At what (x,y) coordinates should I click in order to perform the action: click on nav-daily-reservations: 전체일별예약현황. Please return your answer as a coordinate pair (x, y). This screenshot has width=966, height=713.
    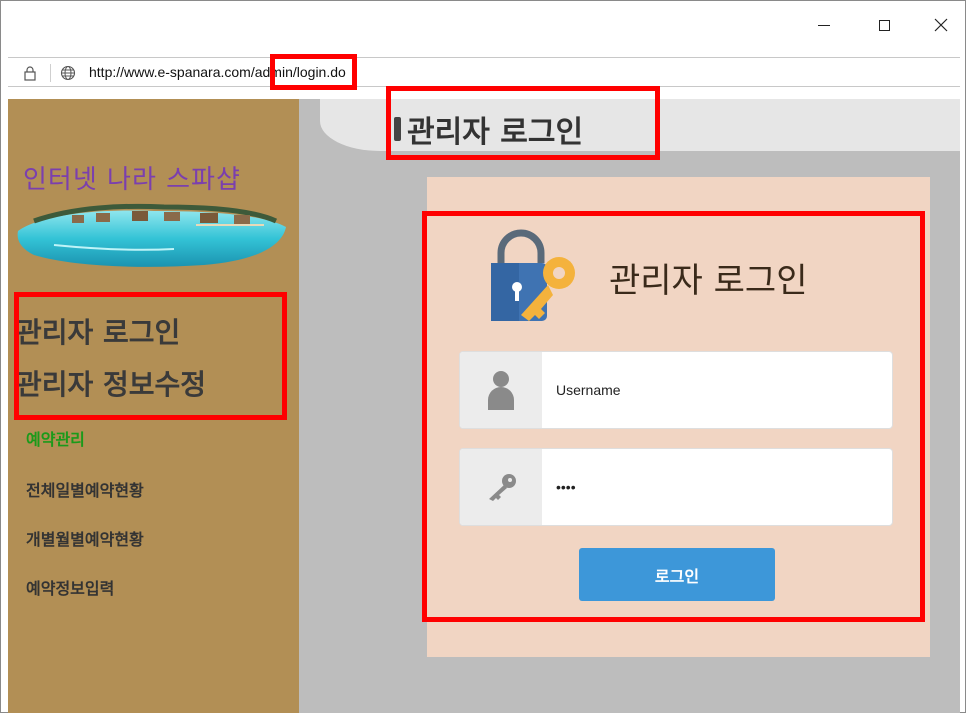
    Looking at the image, I should click on (85, 489).